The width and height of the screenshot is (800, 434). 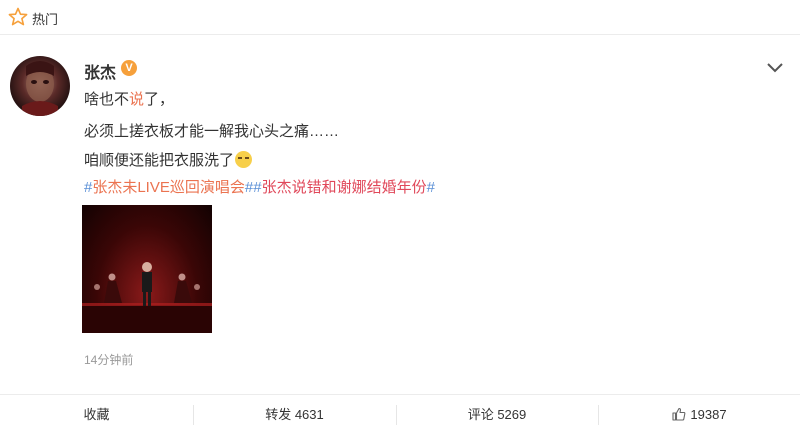 I want to click on star-icon, so click(x=18, y=16).